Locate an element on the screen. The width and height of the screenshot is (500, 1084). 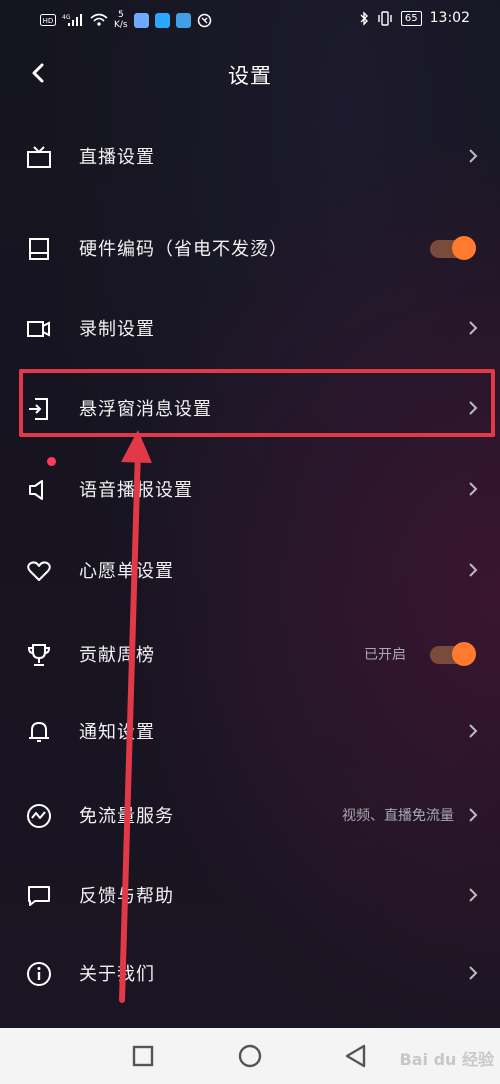
settings-row-weekly-ranking: 贡献周榜 已开启 is located at coordinates (250, 654).